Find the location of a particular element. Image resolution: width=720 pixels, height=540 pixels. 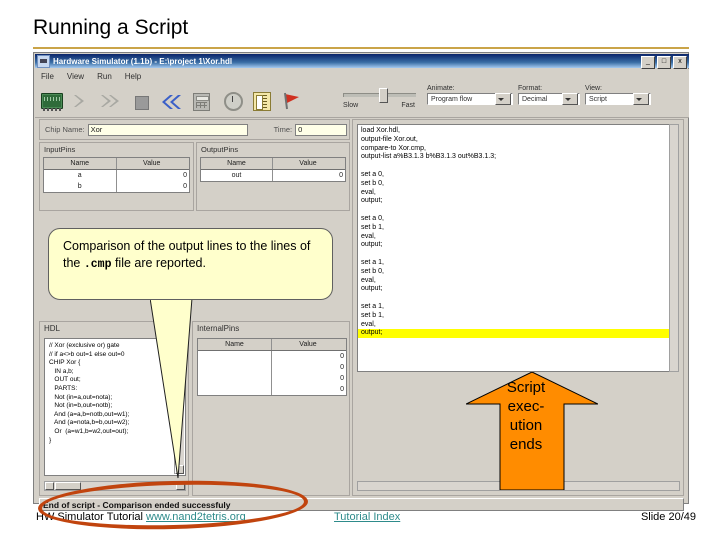

rewind-icon is located at coordinates (171, 100).